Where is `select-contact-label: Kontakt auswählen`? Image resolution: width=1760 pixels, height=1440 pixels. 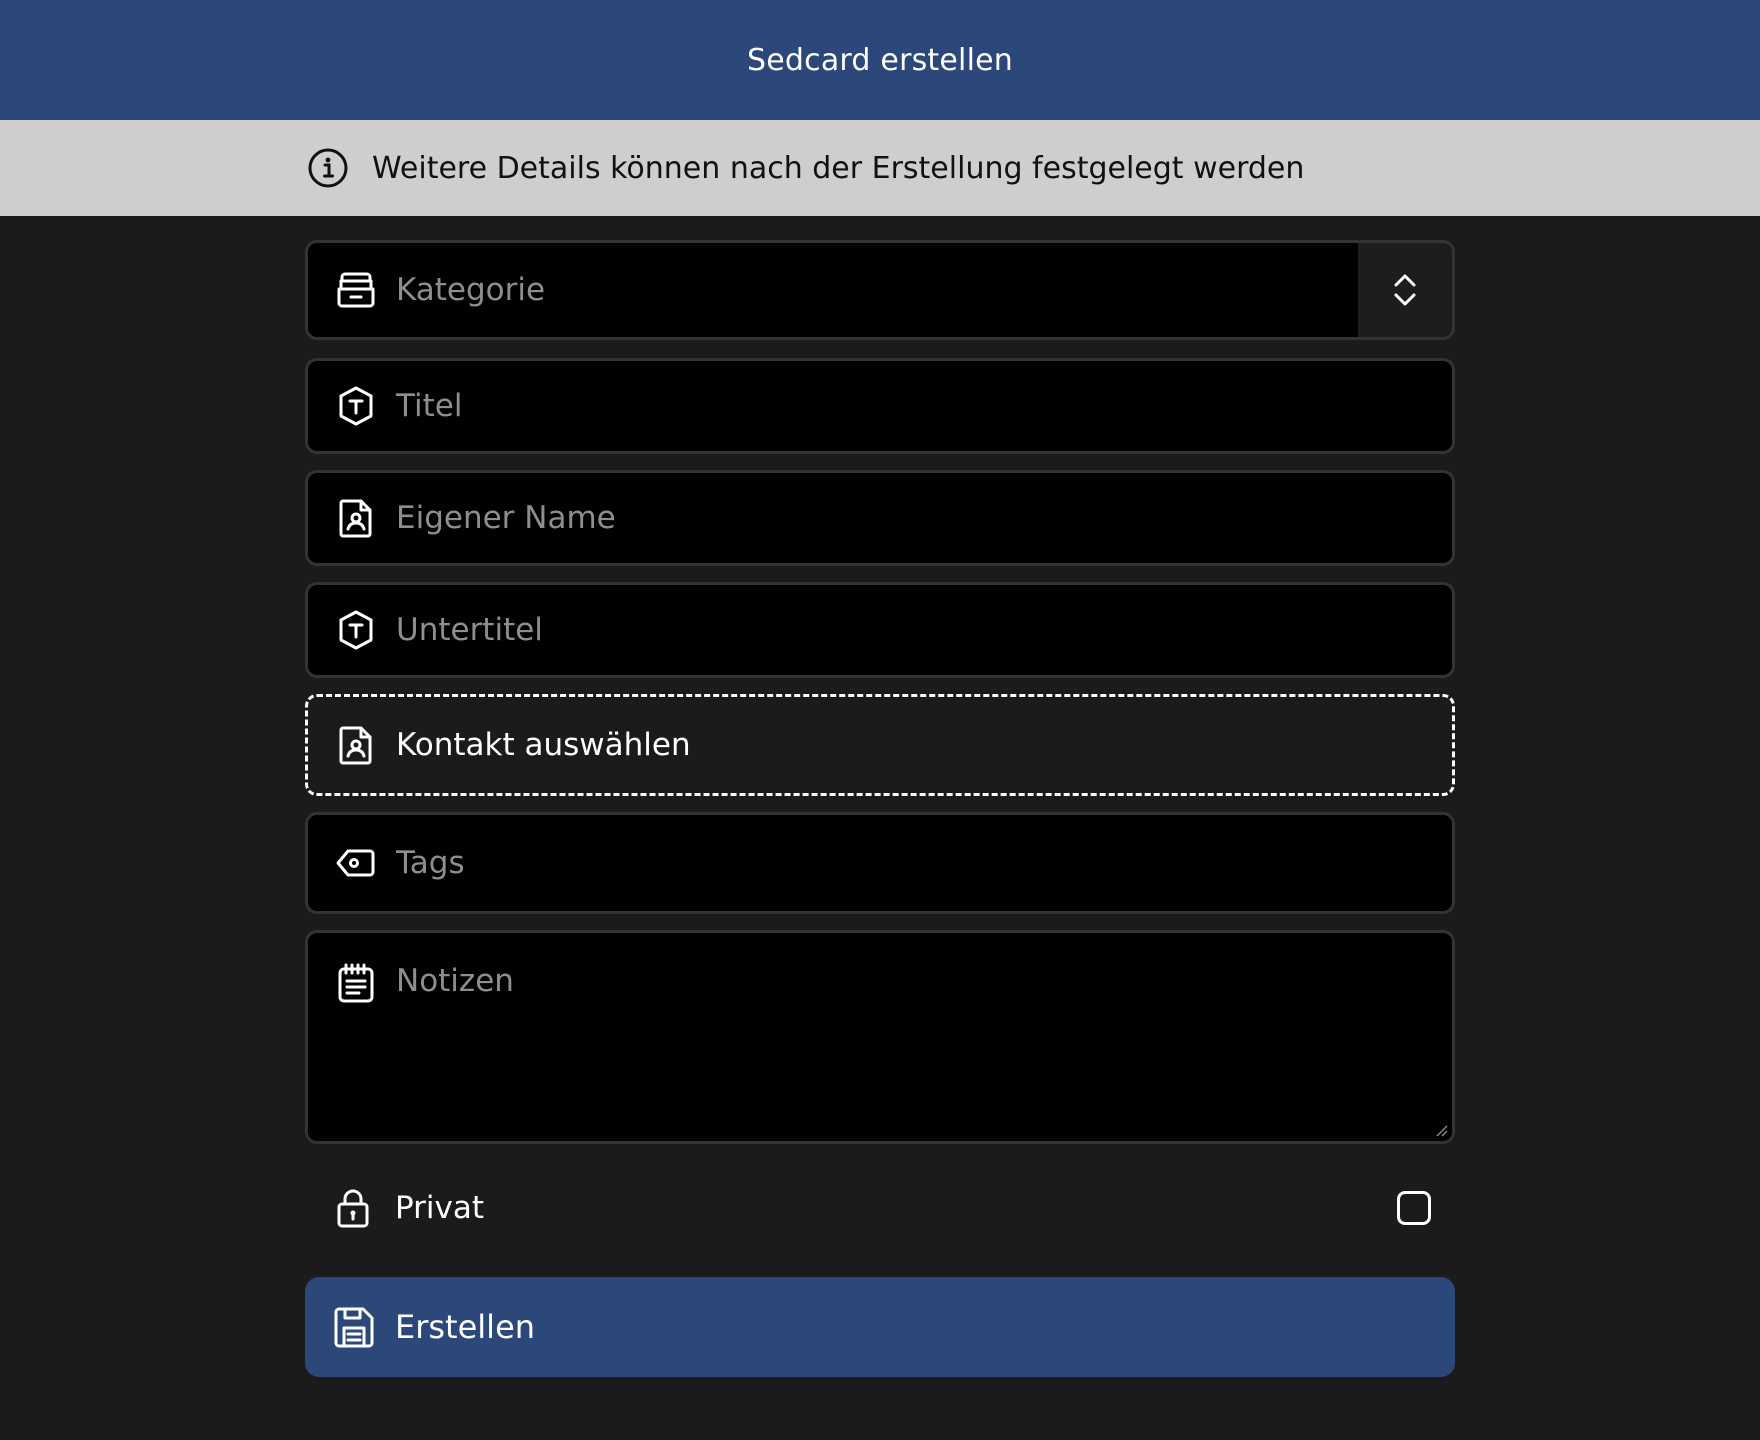 select-contact-label: Kontakt auswählen is located at coordinates (543, 745).